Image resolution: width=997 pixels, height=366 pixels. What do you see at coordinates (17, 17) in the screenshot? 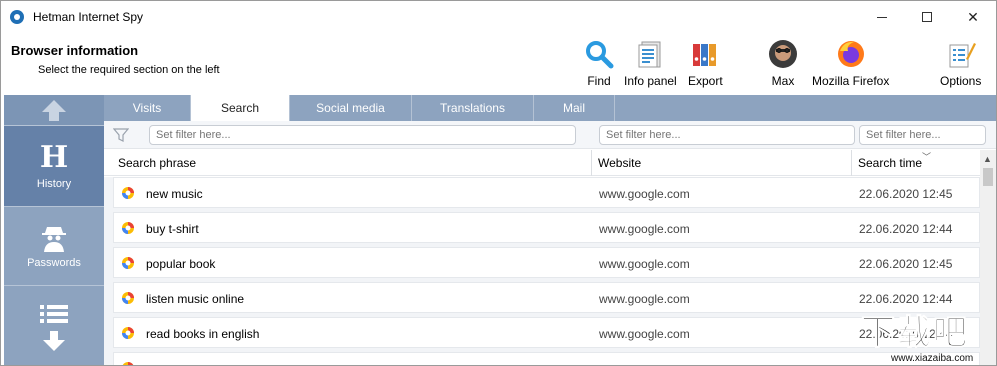
I see `app-eye-icon` at bounding box center [17, 17].